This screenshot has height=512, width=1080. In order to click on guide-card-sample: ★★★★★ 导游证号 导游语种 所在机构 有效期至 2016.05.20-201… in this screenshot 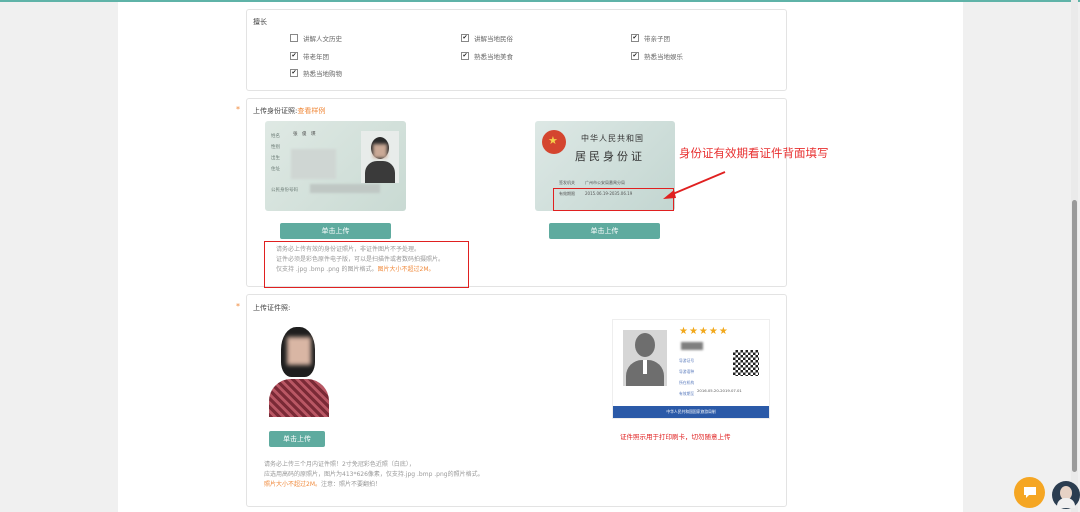, I will do `click(691, 369)`.